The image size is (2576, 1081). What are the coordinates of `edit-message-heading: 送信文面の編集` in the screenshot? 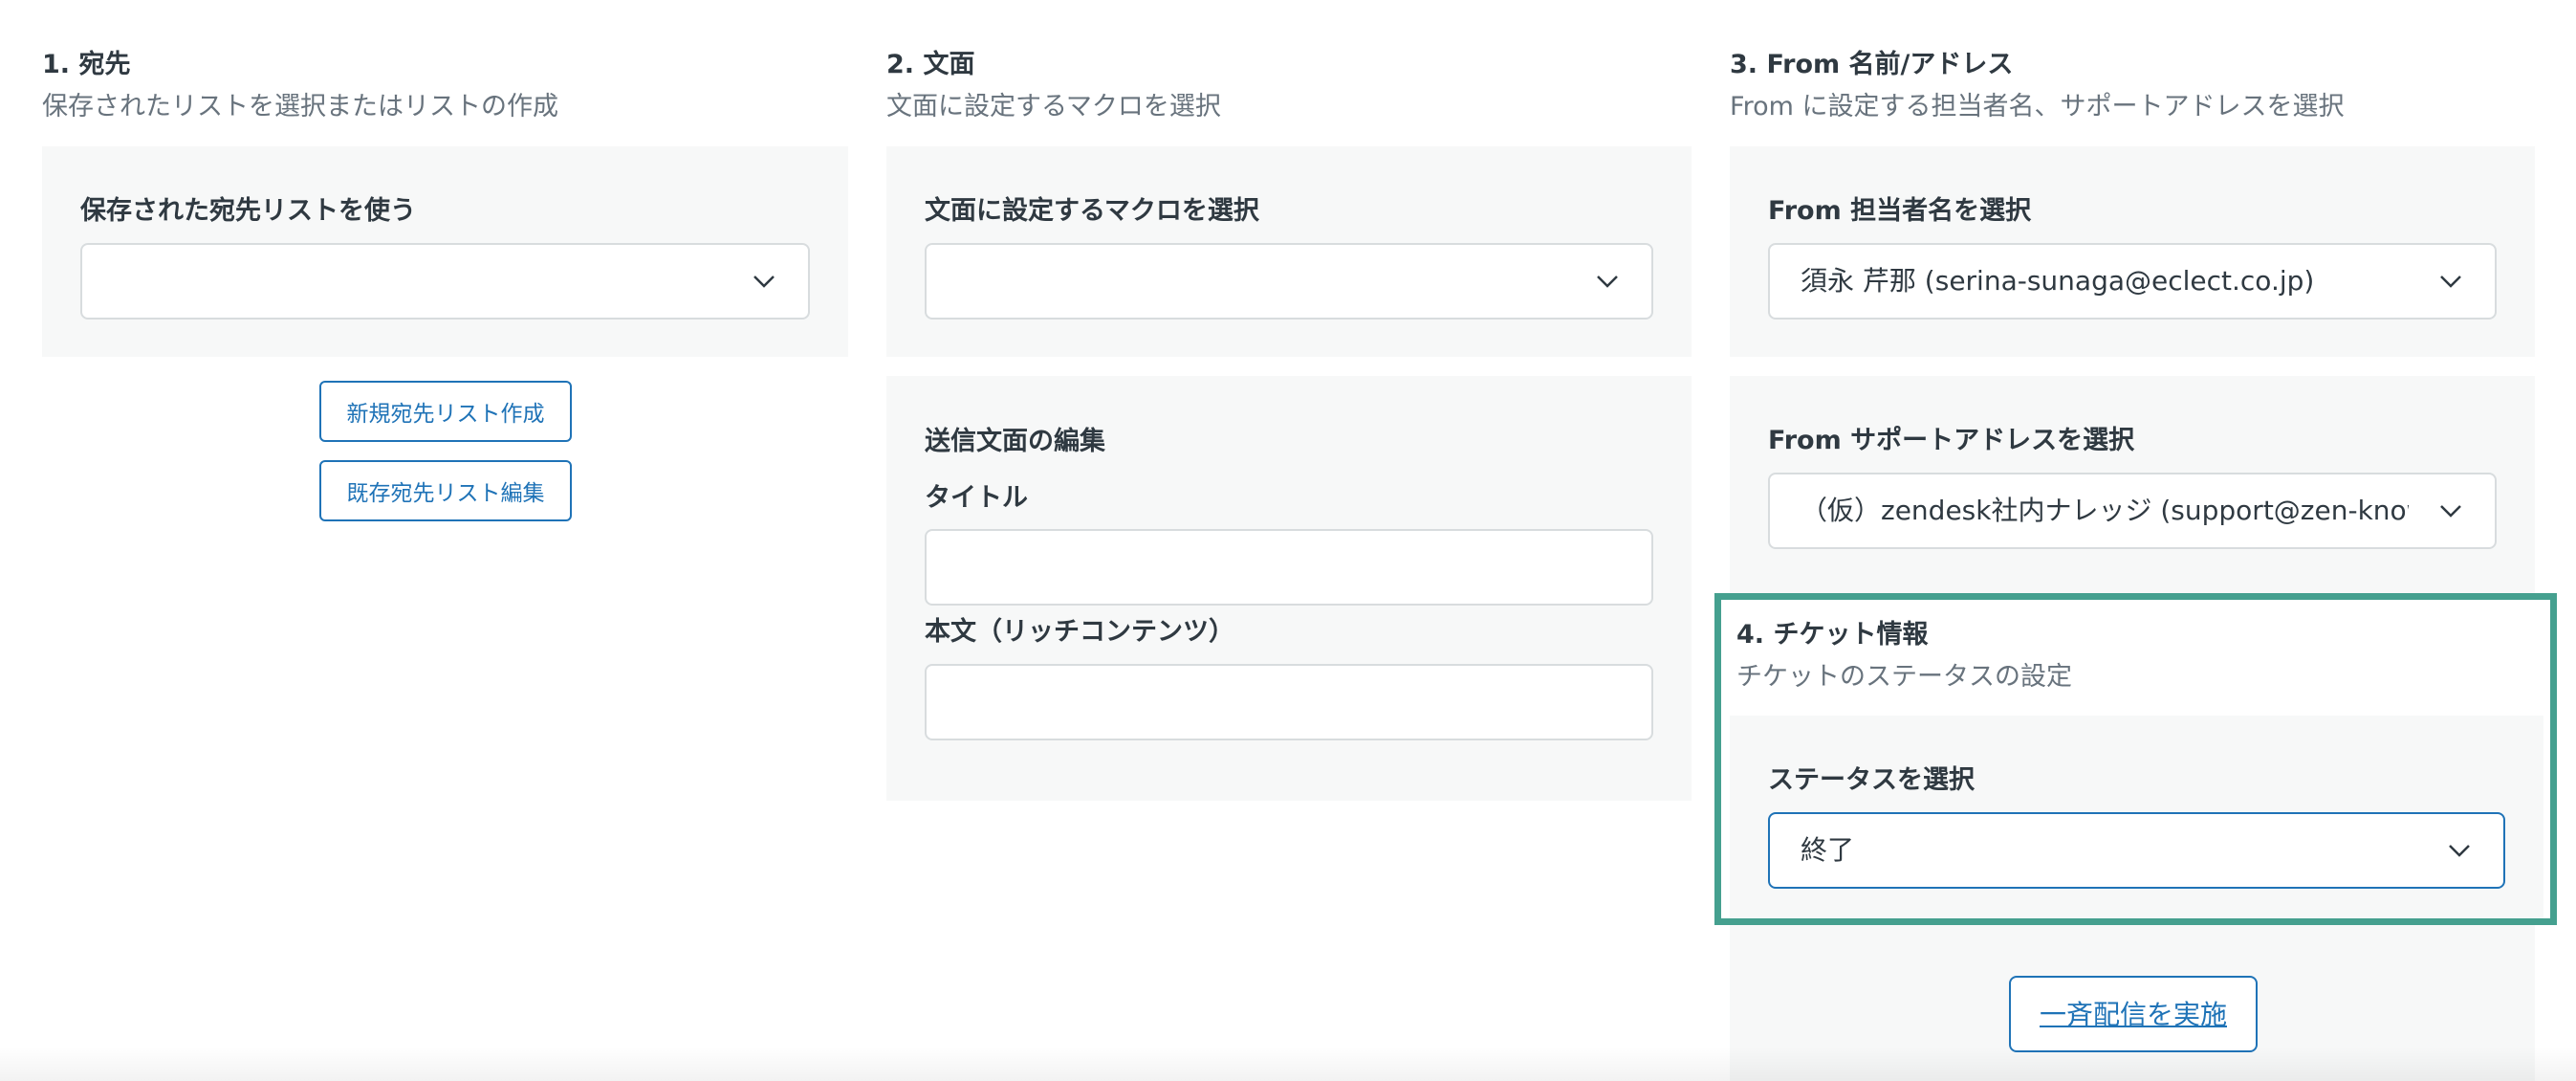 It's located at (1015, 441).